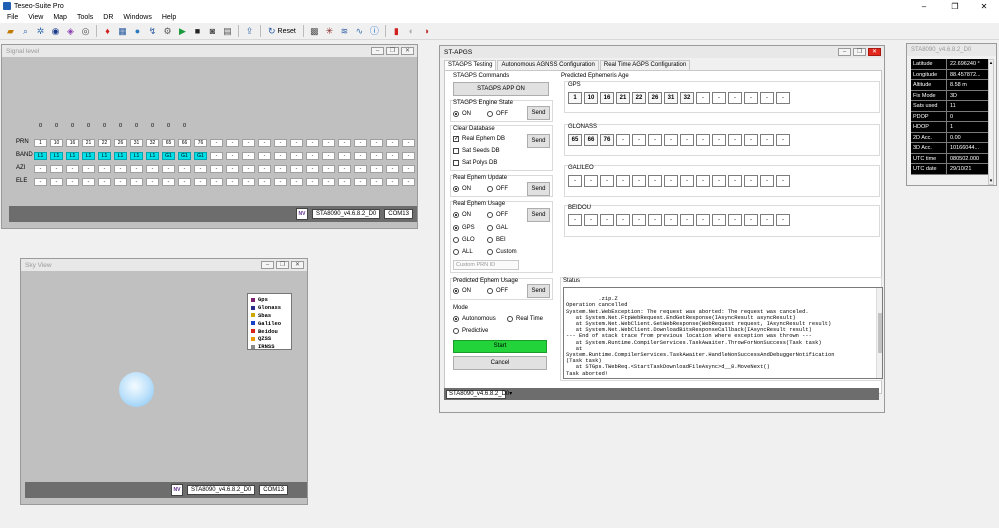 The height and width of the screenshot is (528, 999). Describe the element at coordinates (197, 31) in the screenshot. I see `terminal-icon: ■` at that location.